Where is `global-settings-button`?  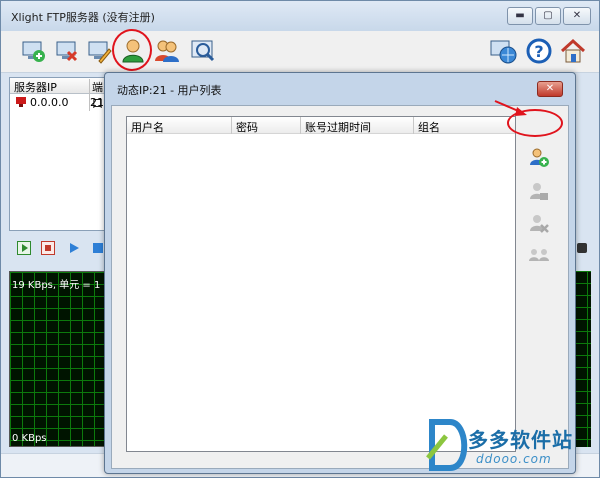
global-settings-button is located at coordinates (503, 51).